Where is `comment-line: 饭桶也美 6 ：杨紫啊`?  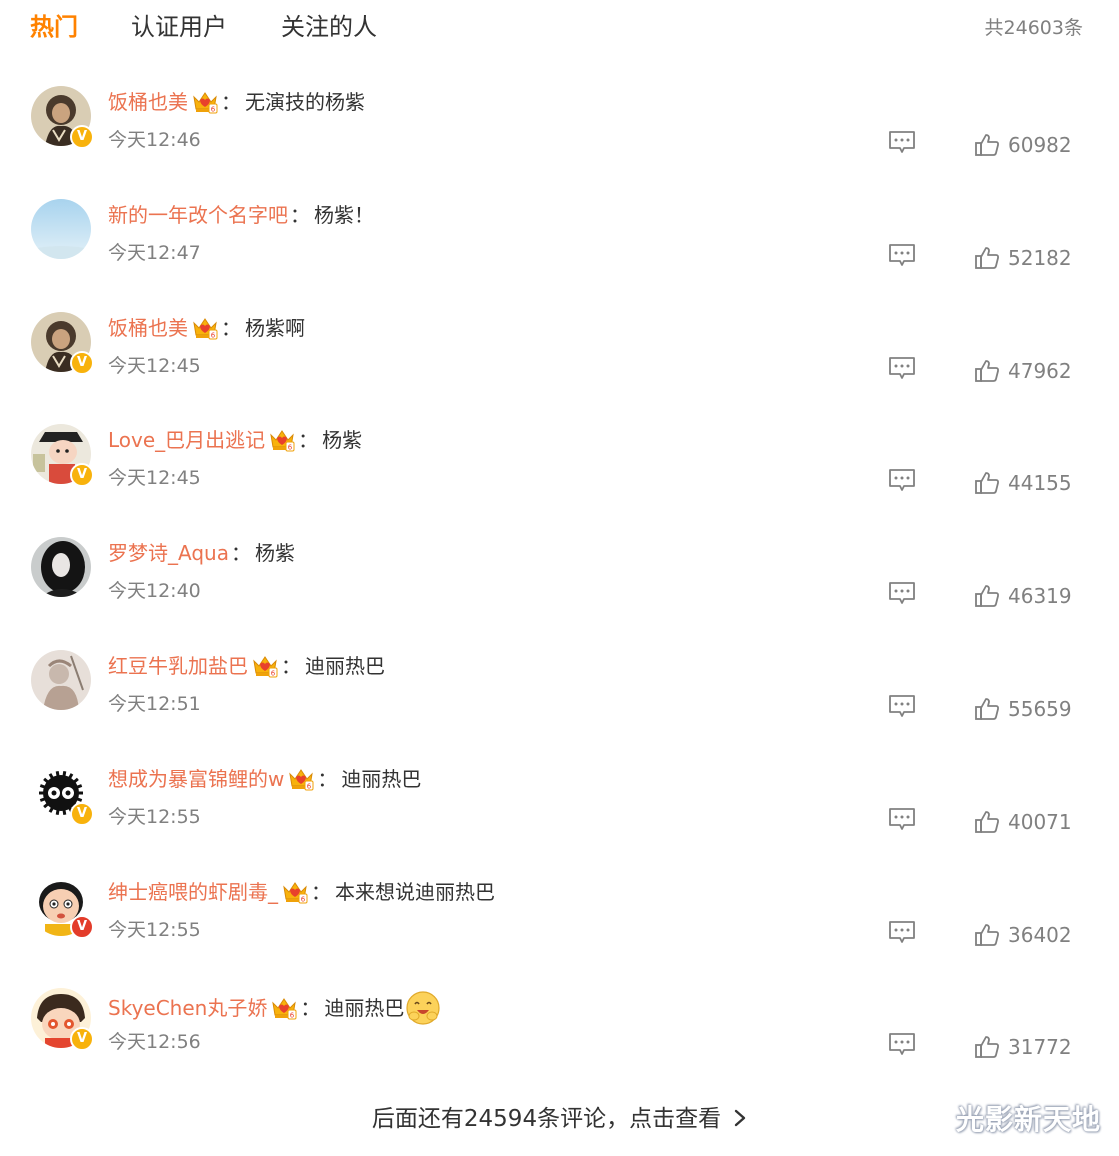
comment-line: 饭桶也美 6 ：杨紫啊 is located at coordinates (206, 328).